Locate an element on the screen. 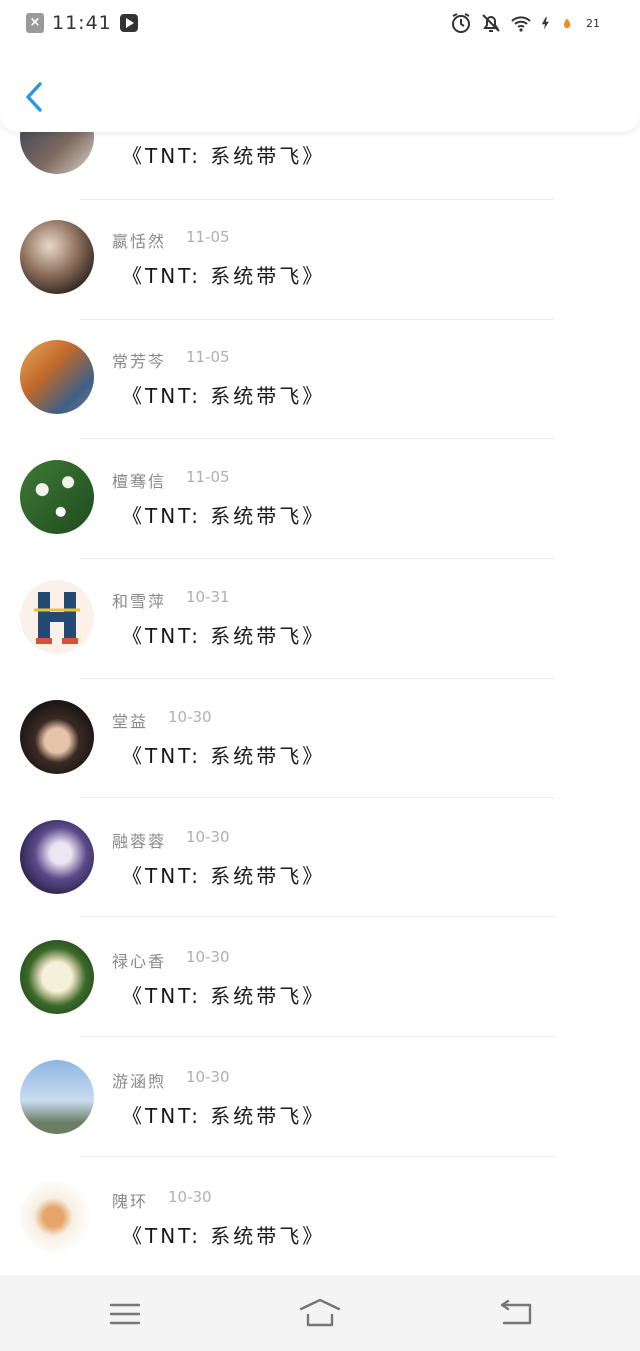 The width and height of the screenshot is (640, 1351). home-icon is located at coordinates (320, 1314).